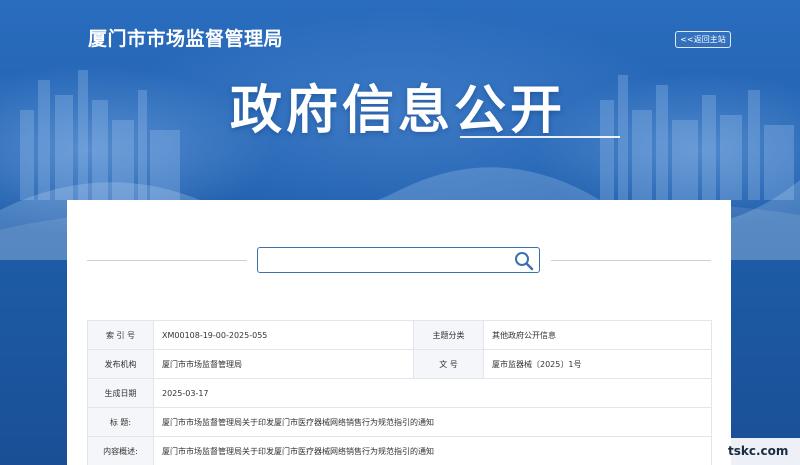 The image size is (800, 465). I want to click on divider-left, so click(167, 260).